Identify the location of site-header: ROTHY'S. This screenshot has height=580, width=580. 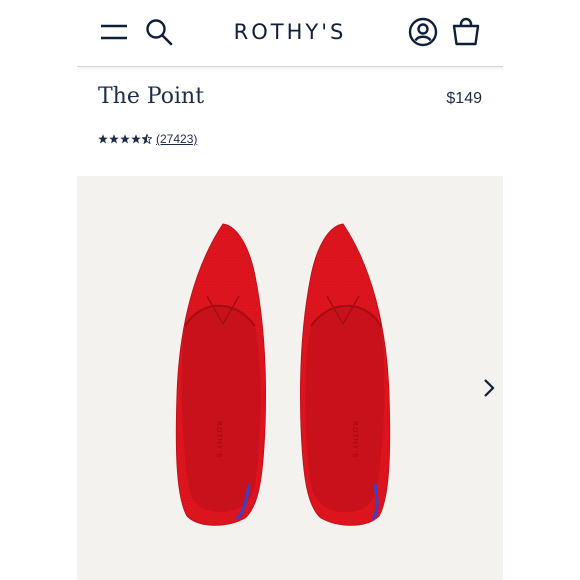
(290, 33).